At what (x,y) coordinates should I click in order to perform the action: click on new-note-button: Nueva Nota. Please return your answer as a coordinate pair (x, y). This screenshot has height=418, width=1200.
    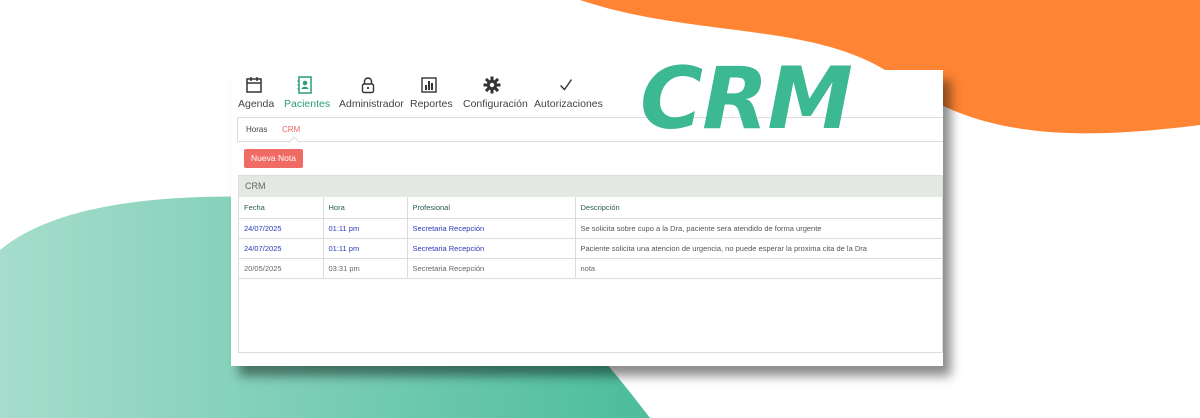
    Looking at the image, I should click on (273, 158).